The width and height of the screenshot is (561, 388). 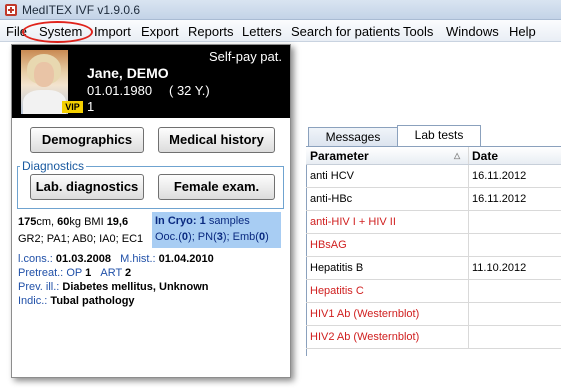 What do you see at coordinates (332, 176) in the screenshot?
I see `parameter-cell: anti HCV` at bounding box center [332, 176].